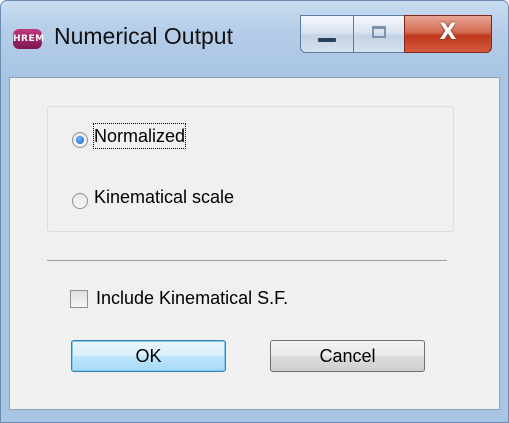 The width and height of the screenshot is (509, 423). Describe the element at coordinates (247, 260) in the screenshot. I see `separator` at that location.